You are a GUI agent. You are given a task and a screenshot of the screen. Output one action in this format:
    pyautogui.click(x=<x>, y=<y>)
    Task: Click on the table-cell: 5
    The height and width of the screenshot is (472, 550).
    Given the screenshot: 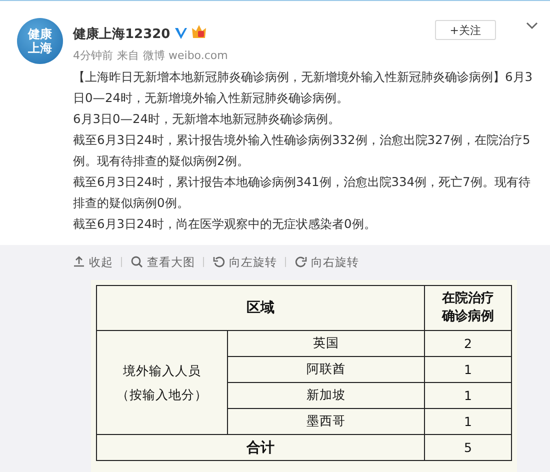 What is the action you would take?
    pyautogui.click(x=468, y=447)
    